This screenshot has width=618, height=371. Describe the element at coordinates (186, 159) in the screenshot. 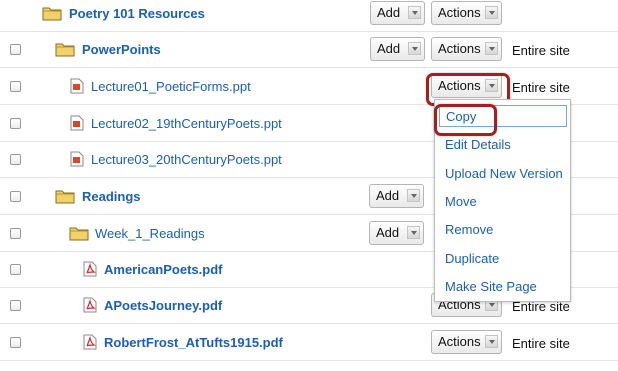

I see `file-name-link: Lecture03_20thCenturyPoets.ppt` at that location.